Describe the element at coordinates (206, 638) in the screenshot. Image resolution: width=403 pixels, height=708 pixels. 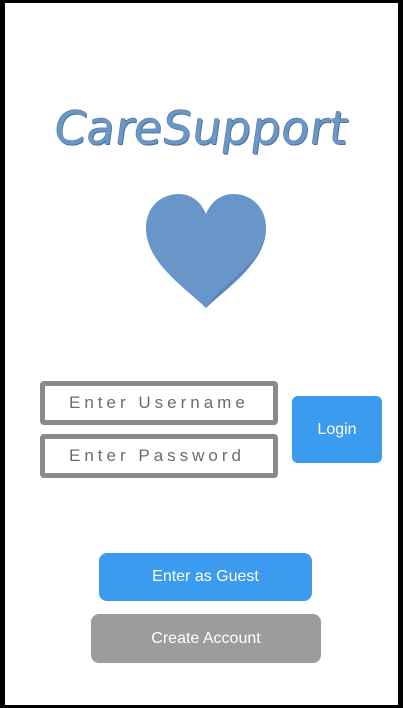
I see `create-account-button: Create Account` at that location.